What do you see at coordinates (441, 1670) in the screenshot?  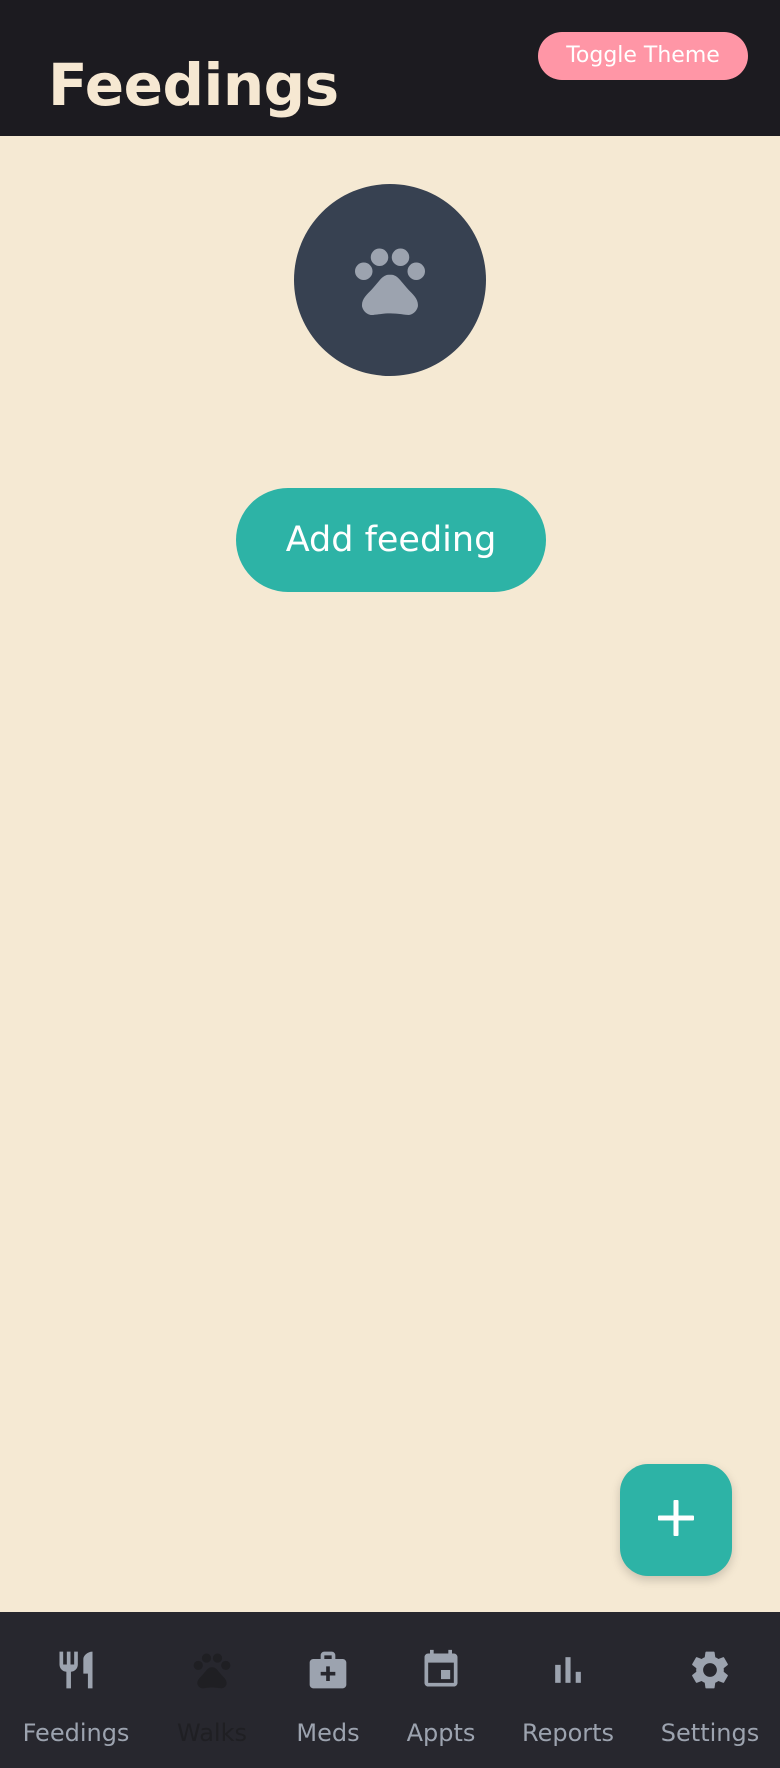 I see `calendar-icon` at bounding box center [441, 1670].